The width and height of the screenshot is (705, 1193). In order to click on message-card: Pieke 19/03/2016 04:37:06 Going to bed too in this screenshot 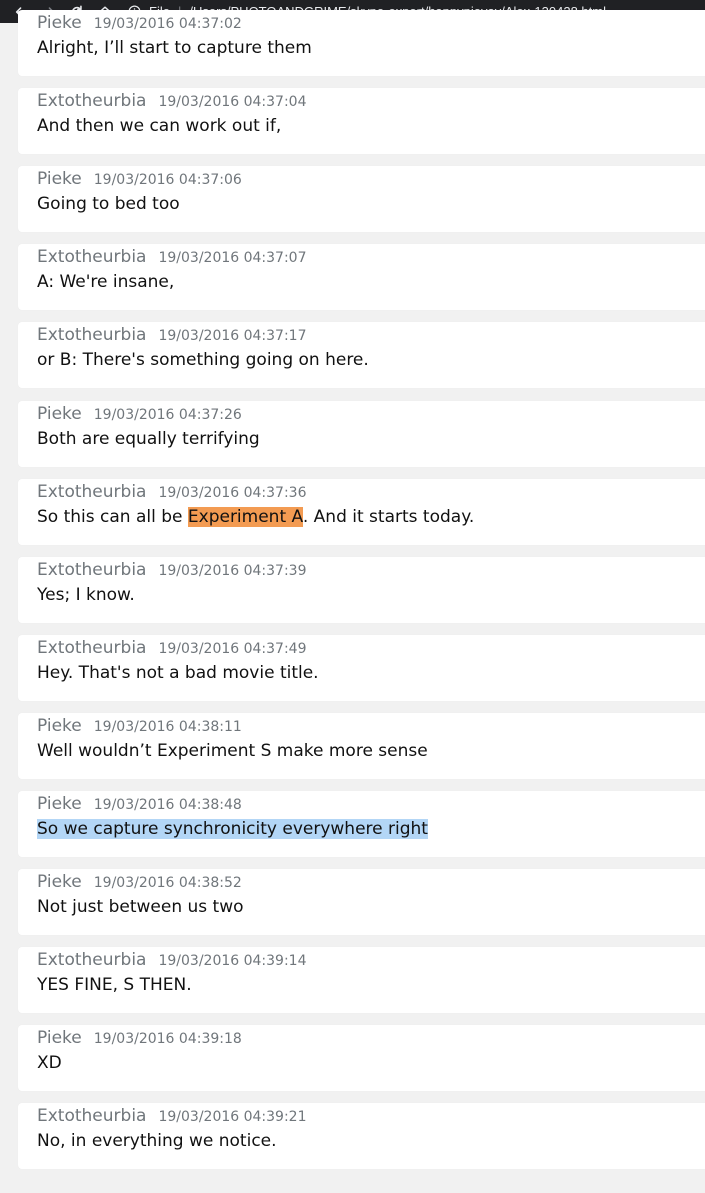, I will do `click(361, 199)`.